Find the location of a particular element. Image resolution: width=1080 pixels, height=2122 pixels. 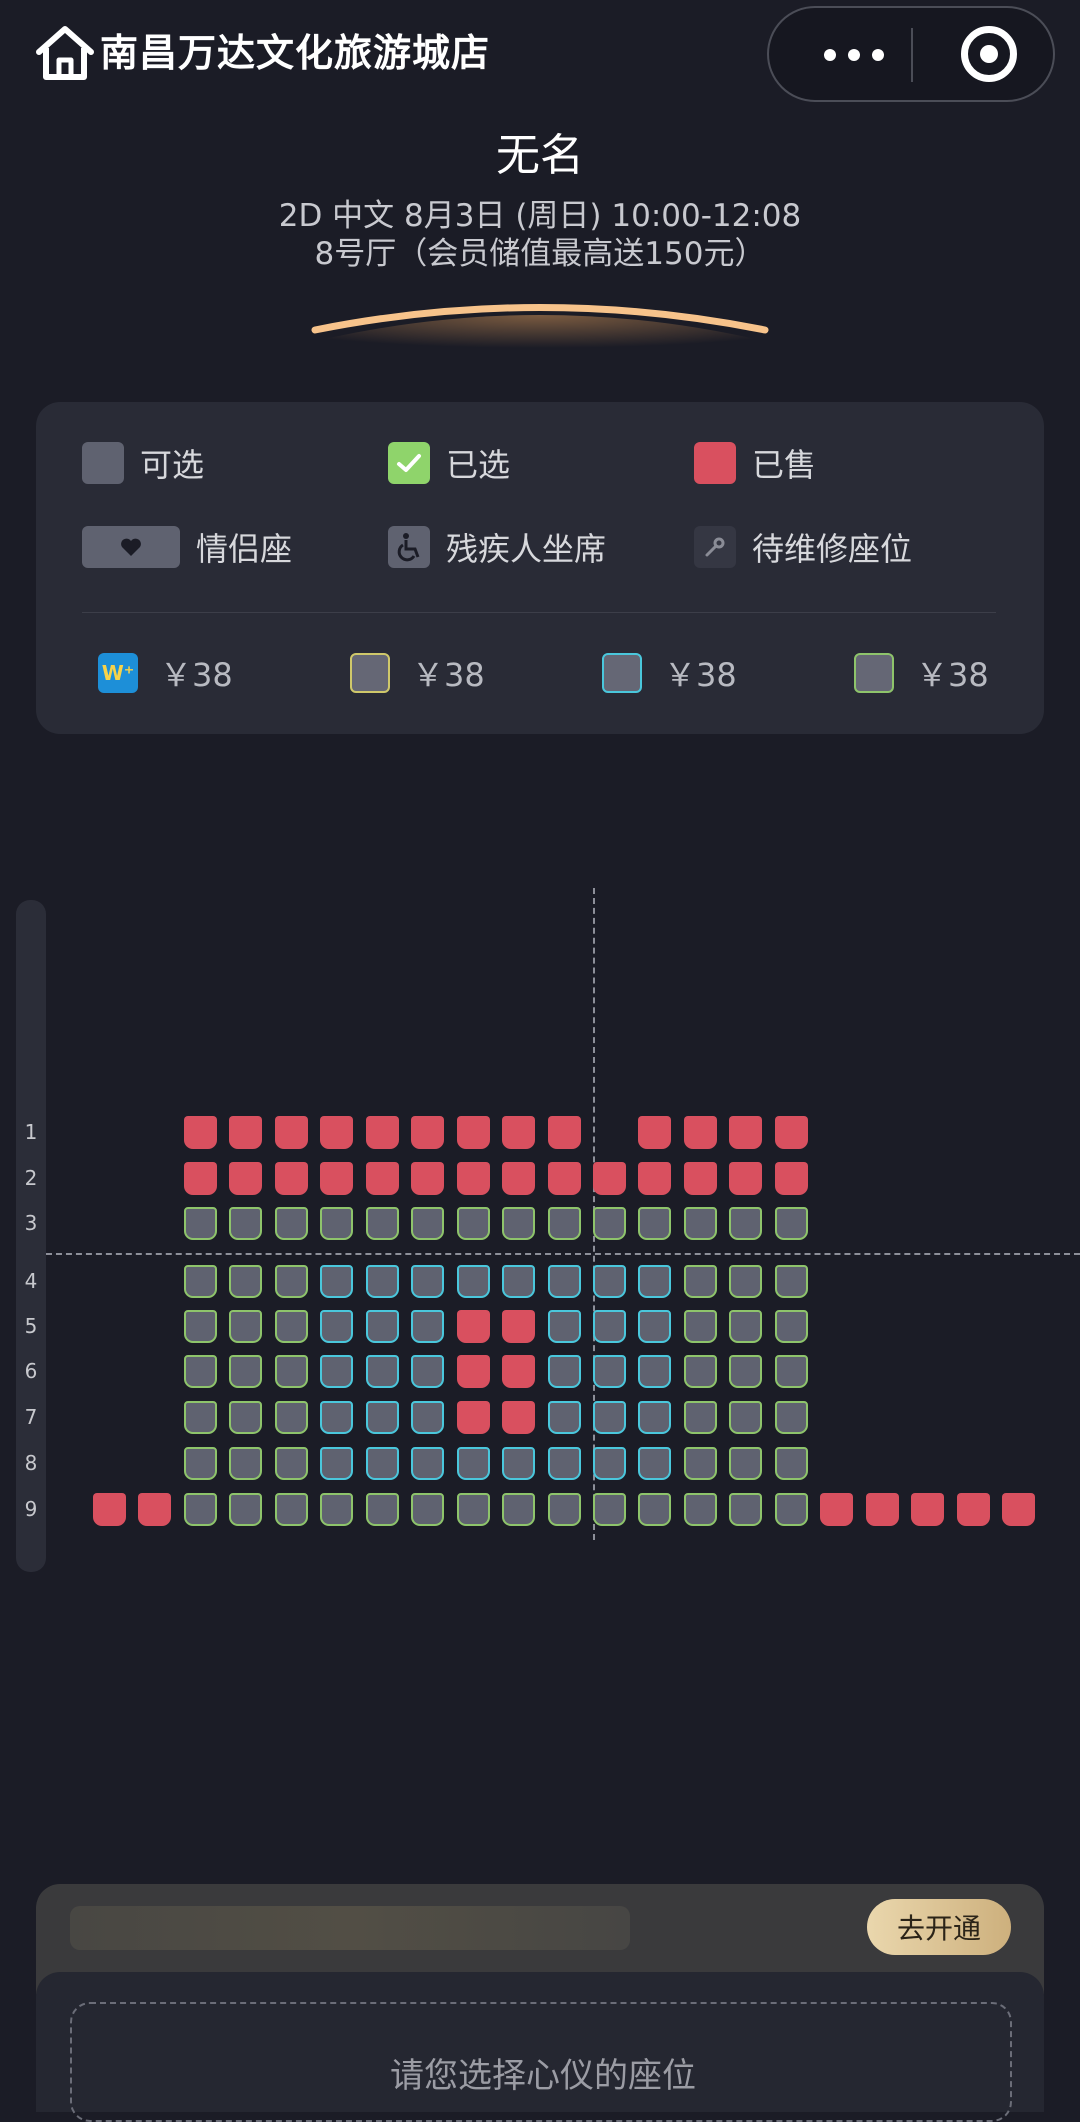

target-icon is located at coordinates (989, 54).